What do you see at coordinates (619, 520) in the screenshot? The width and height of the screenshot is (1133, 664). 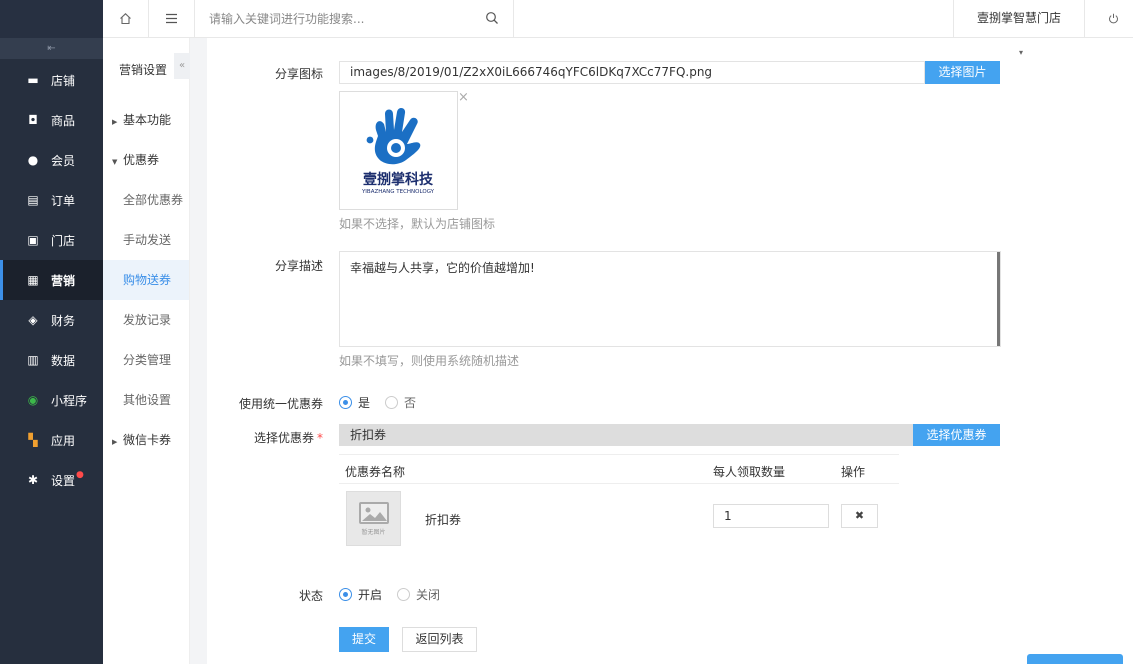 I see `table-row: 暂无图片 折扣券 1 ✖` at bounding box center [619, 520].